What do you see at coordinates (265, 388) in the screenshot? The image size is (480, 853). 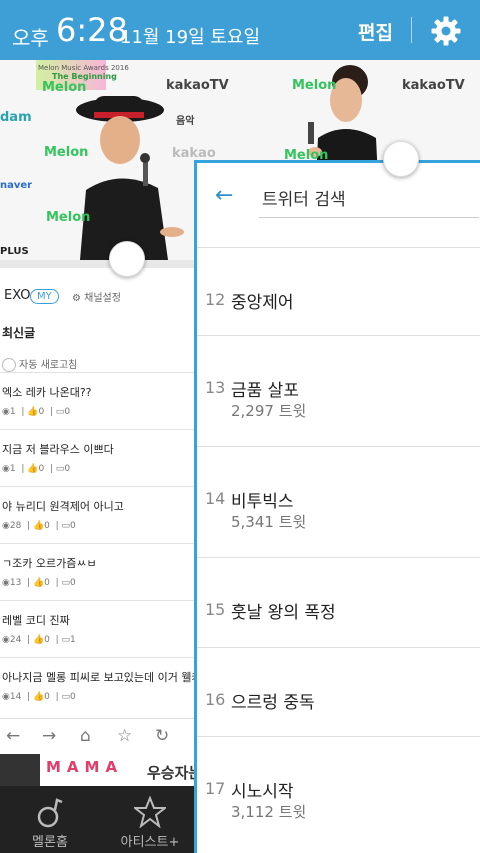 I see `trend-word: 금품 살포` at bounding box center [265, 388].